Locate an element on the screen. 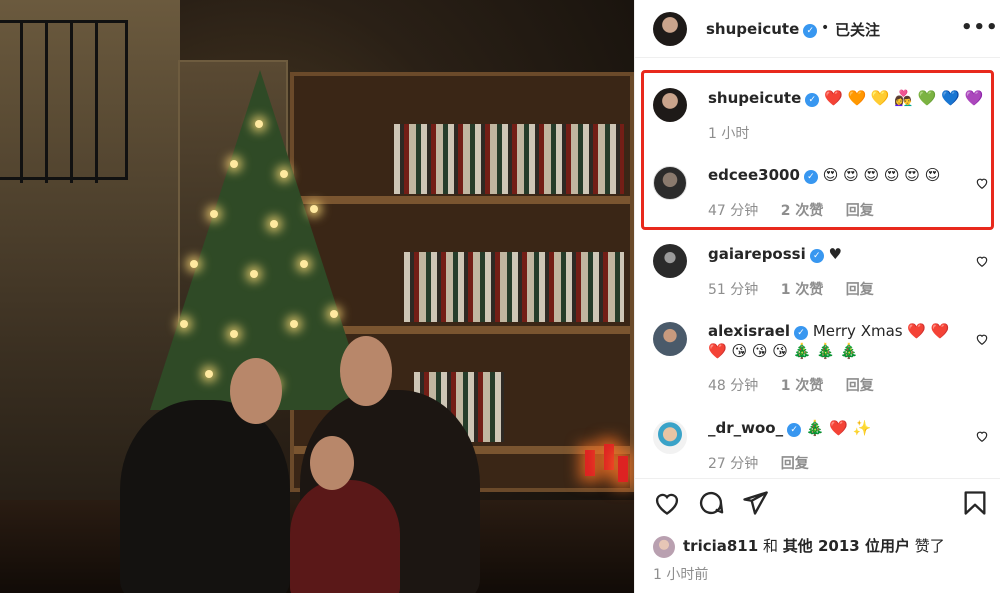 The image size is (1000, 593). share-icon is located at coordinates (755, 503).